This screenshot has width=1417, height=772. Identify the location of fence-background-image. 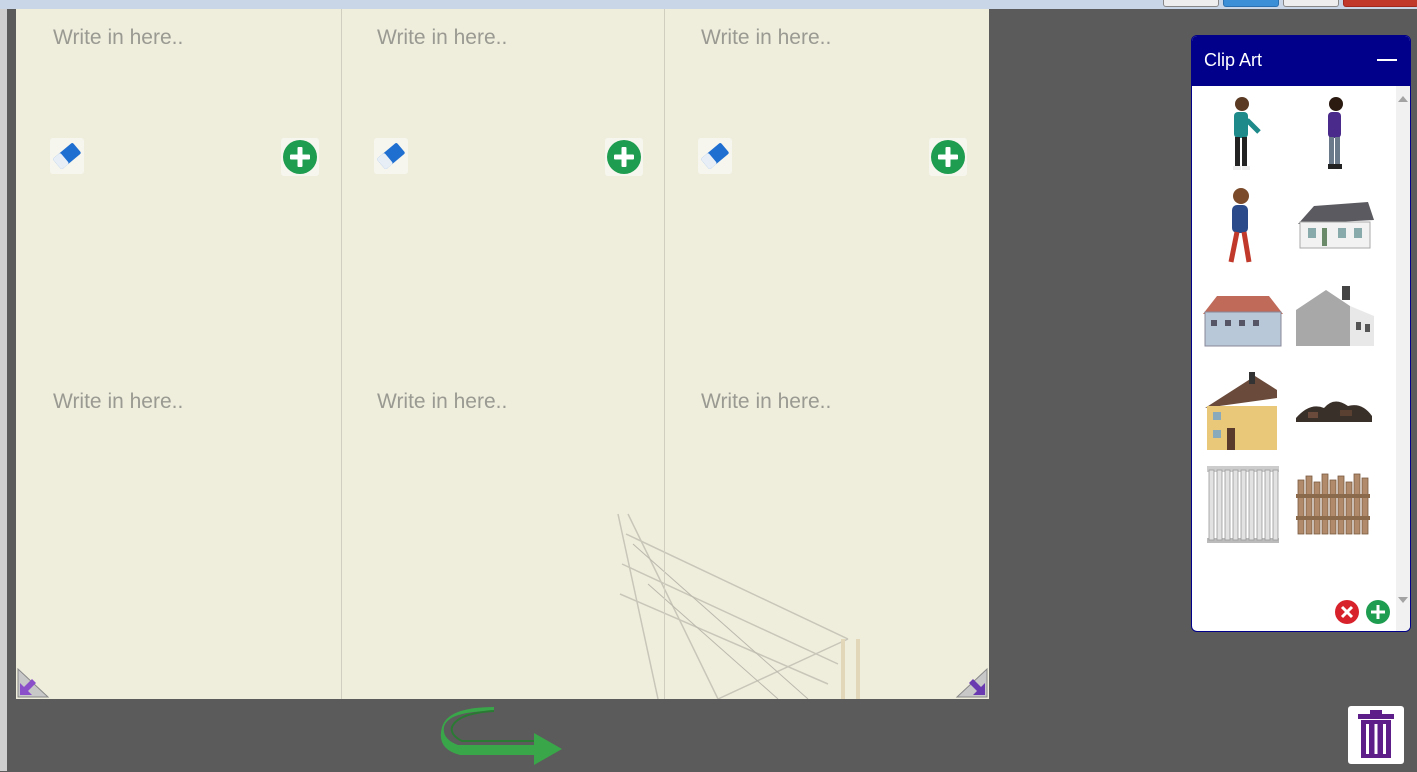
(738, 606).